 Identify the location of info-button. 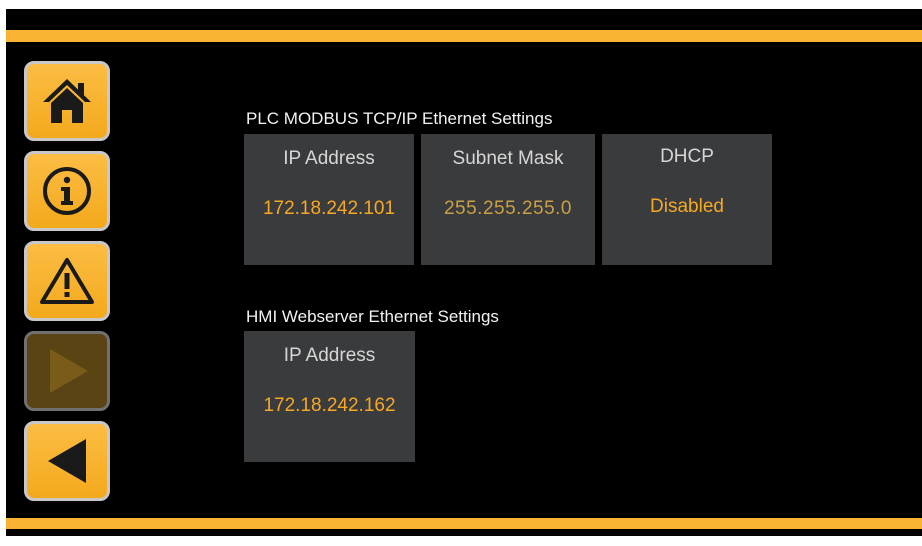
(67, 191).